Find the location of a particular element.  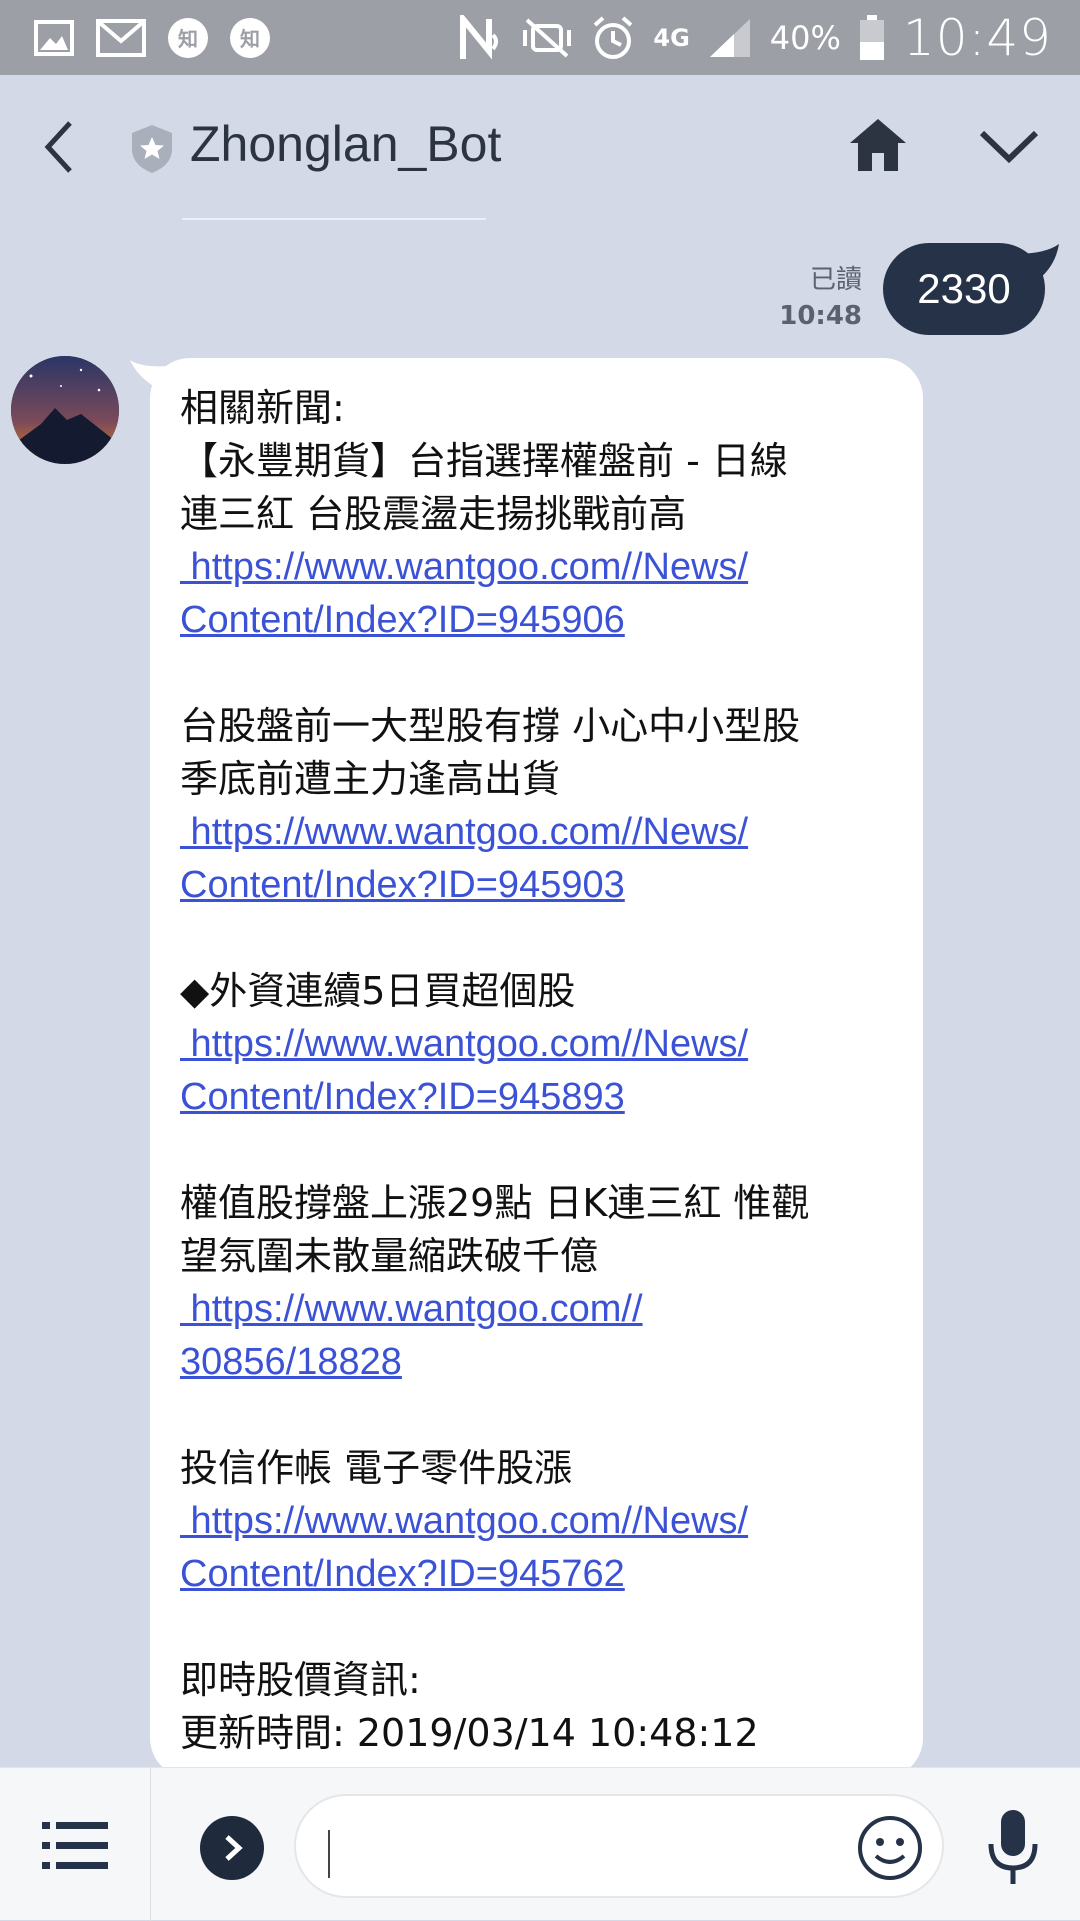

home-icon is located at coordinates (878, 145).